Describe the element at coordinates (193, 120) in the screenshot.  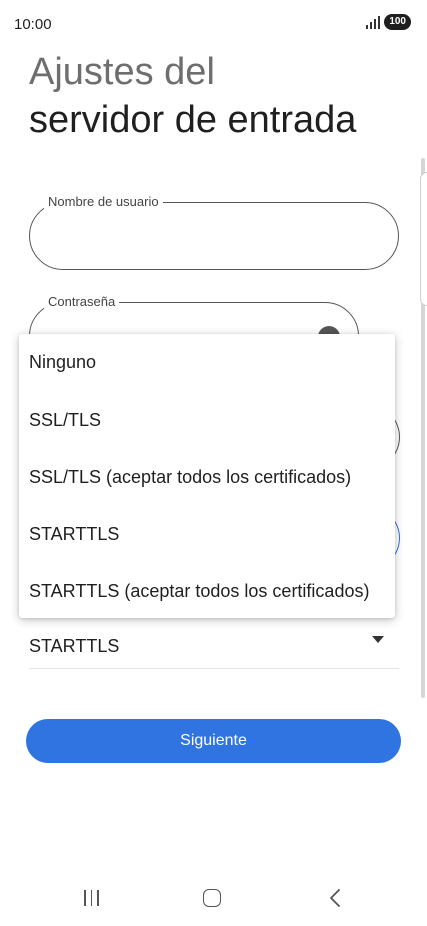
I see `page-title-line-2: servidor de entrada` at that location.